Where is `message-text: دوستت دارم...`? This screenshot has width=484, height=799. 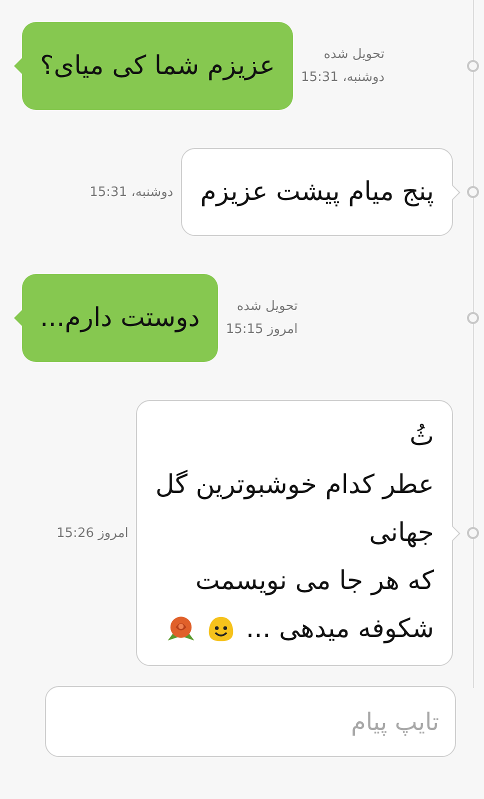
message-text: دوستت دارم... is located at coordinates (120, 318).